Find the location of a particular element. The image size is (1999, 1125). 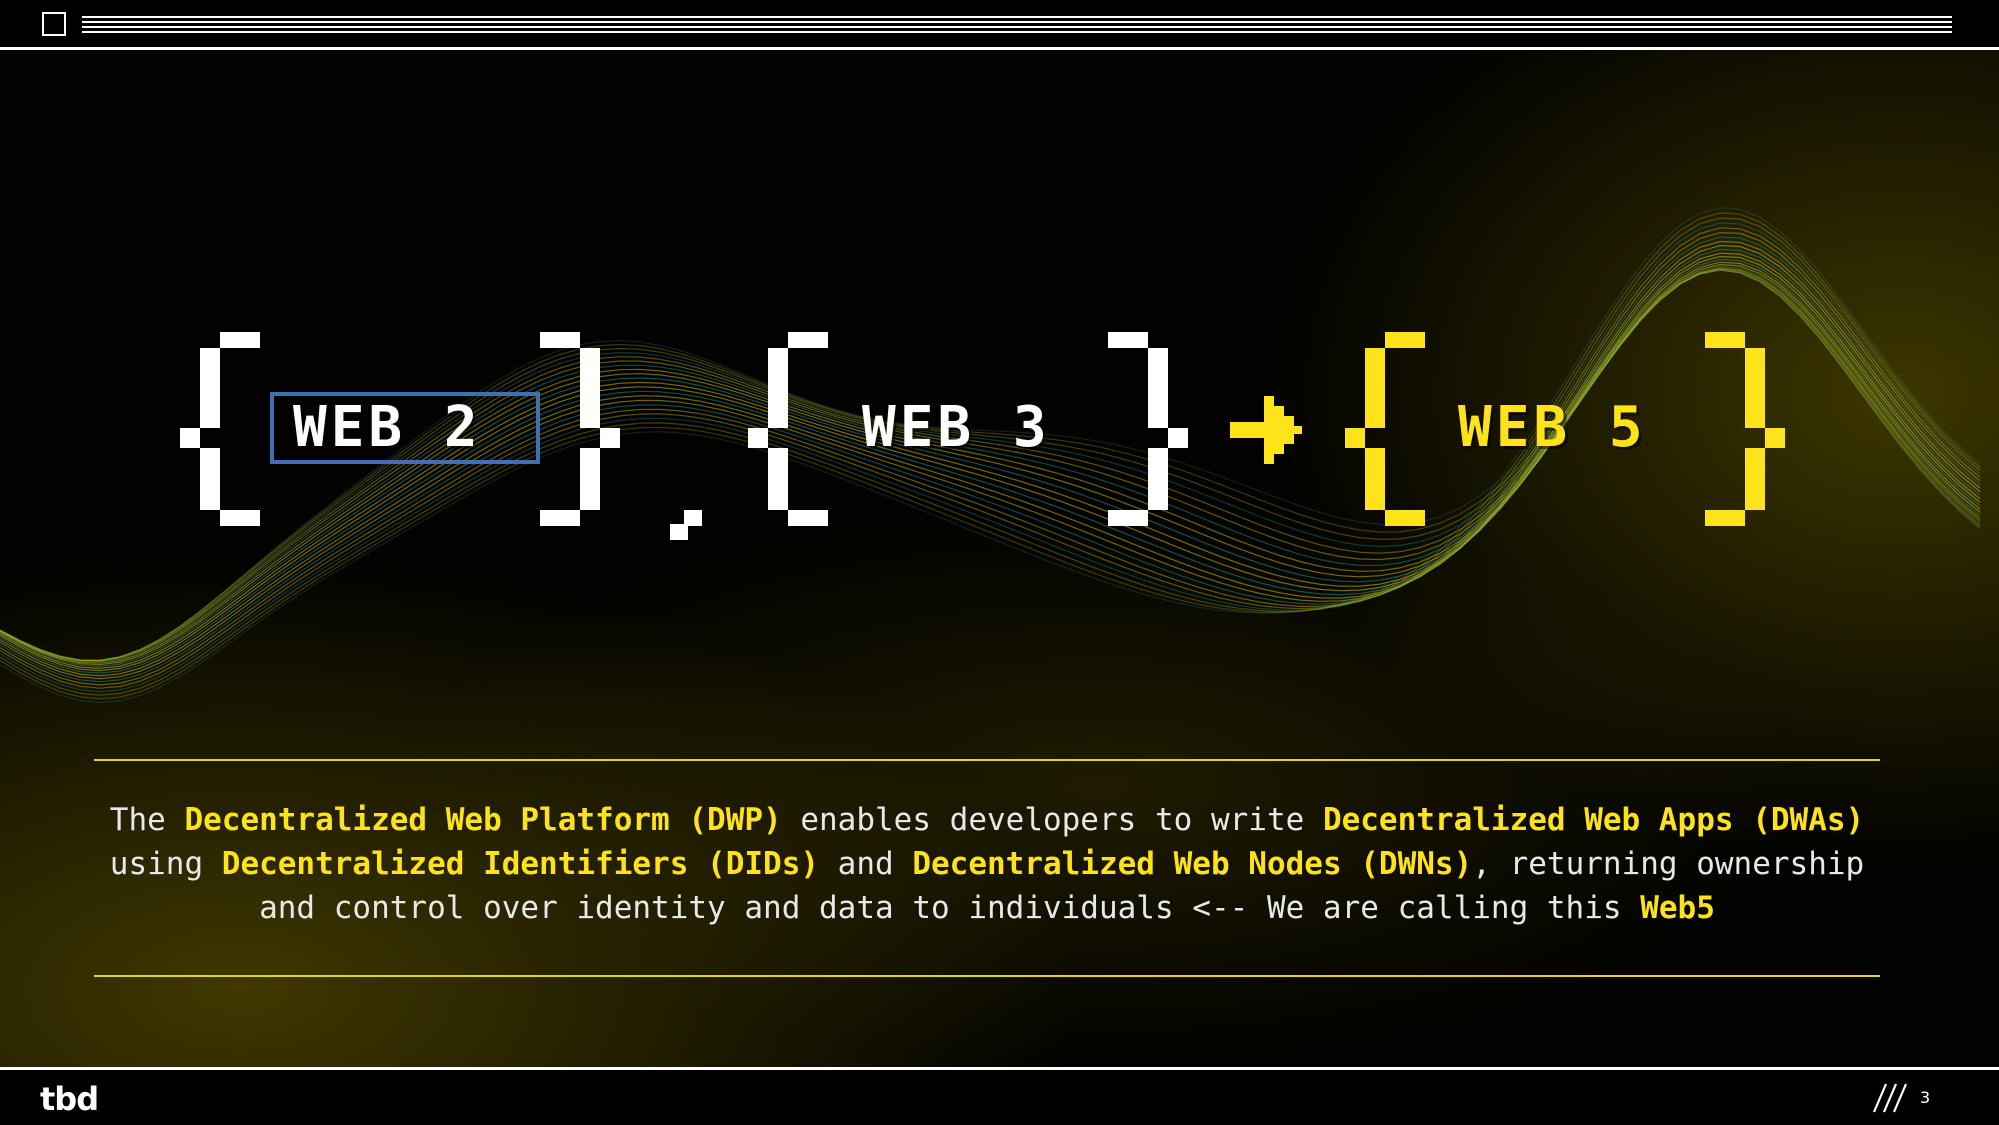

desc-text: and is located at coordinates (866, 864).